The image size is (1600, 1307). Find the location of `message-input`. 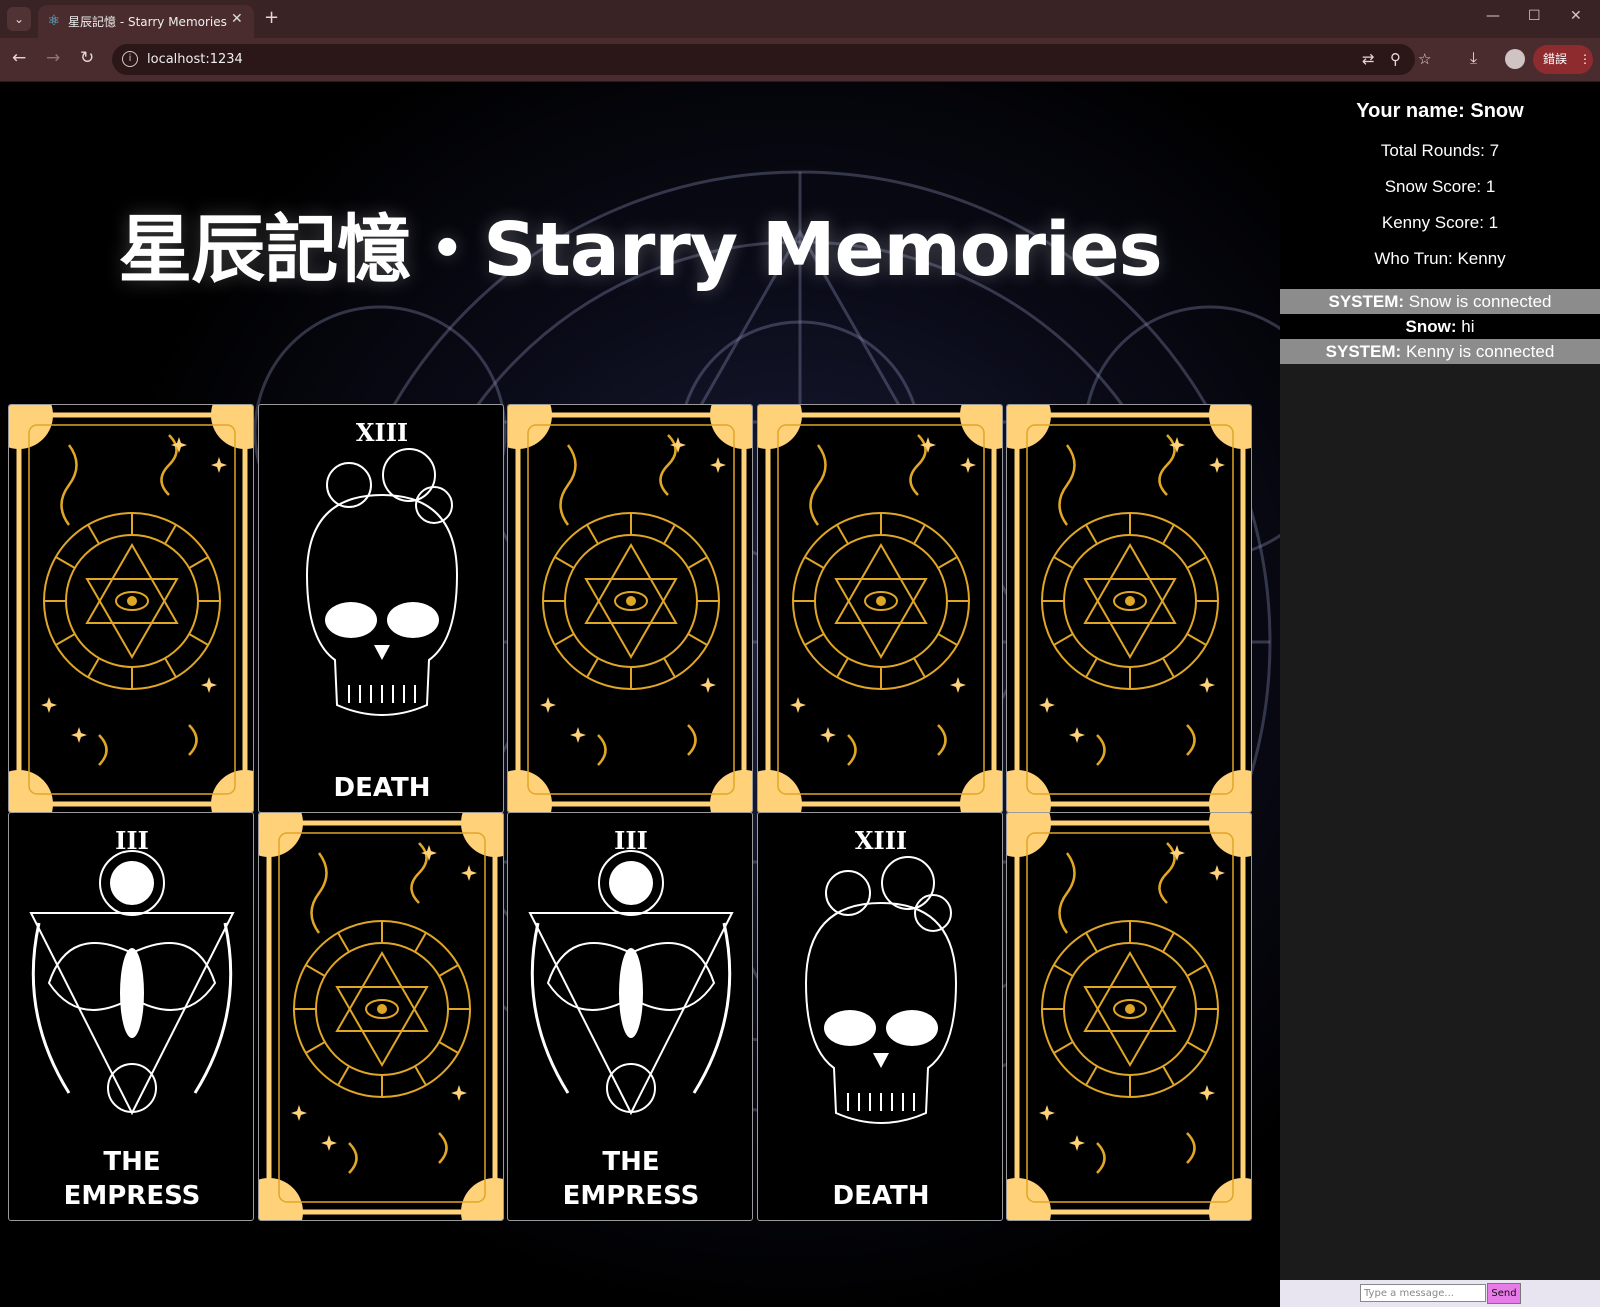

message-input is located at coordinates (1423, 1293).